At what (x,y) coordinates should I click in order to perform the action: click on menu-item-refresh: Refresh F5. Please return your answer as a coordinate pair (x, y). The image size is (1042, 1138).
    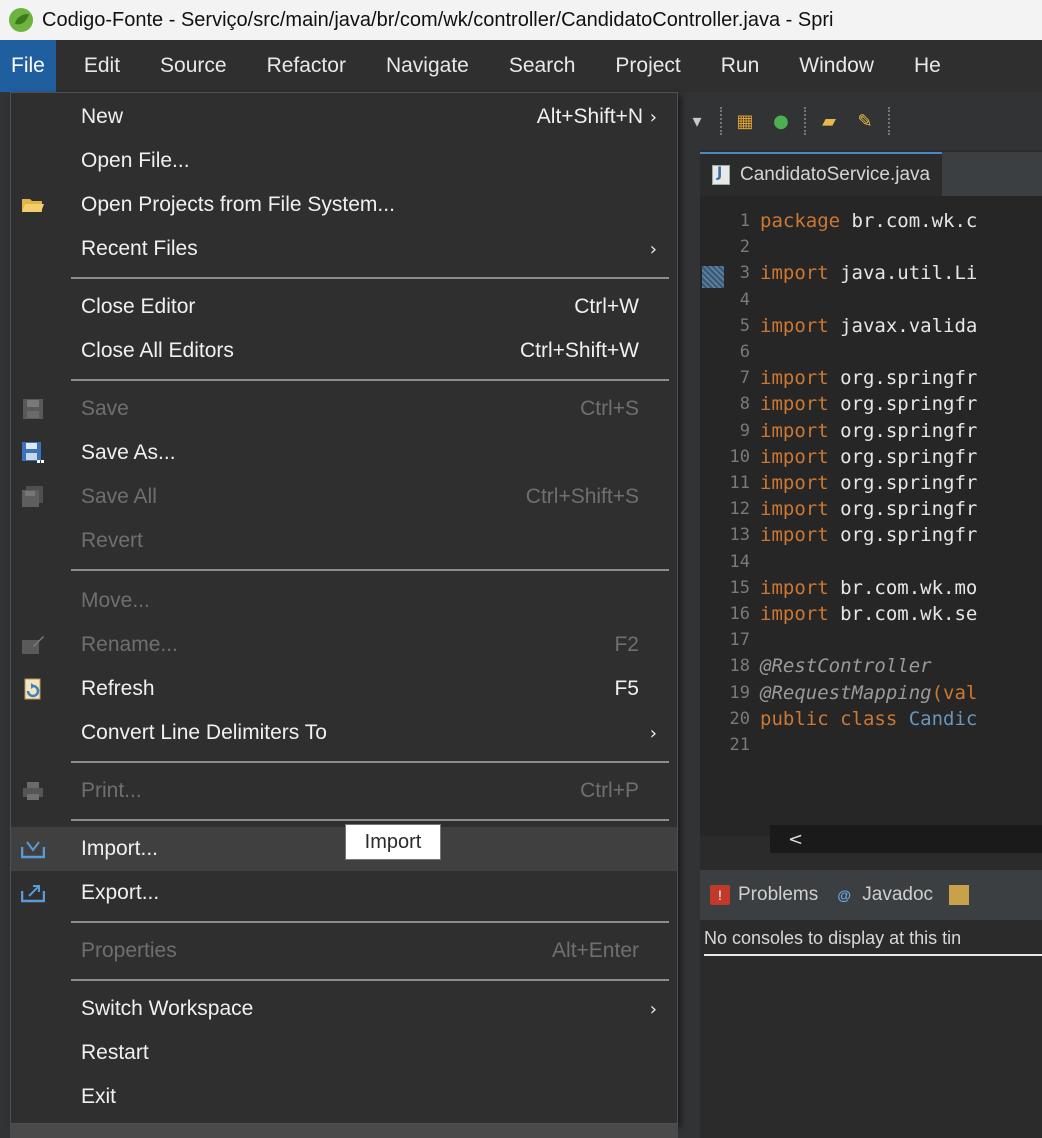
    Looking at the image, I should click on (344, 689).